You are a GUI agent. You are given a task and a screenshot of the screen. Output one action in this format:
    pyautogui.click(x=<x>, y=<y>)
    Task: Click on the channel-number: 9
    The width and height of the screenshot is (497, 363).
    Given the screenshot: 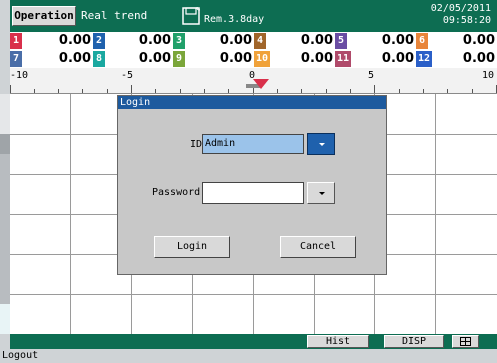 What is the action you would take?
    pyautogui.click(x=179, y=59)
    